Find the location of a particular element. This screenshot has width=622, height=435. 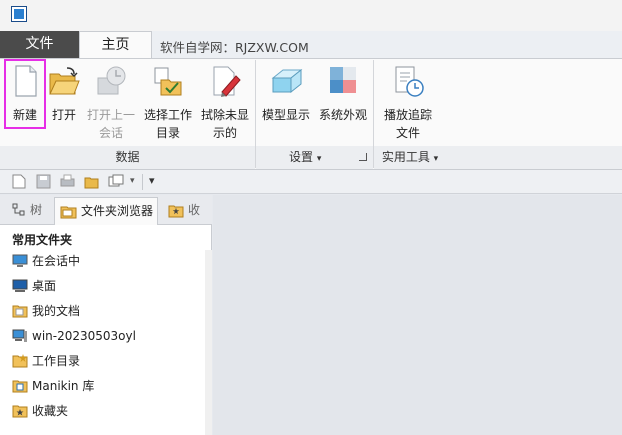

model-display-label: 模型显示 is located at coordinates (285, 115).